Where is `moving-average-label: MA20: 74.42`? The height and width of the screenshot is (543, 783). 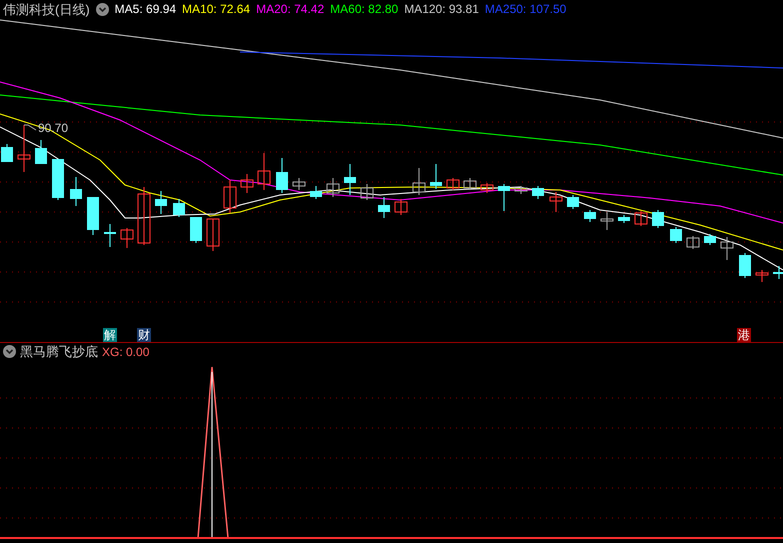 moving-average-label: MA20: 74.42 is located at coordinates (290, 9).